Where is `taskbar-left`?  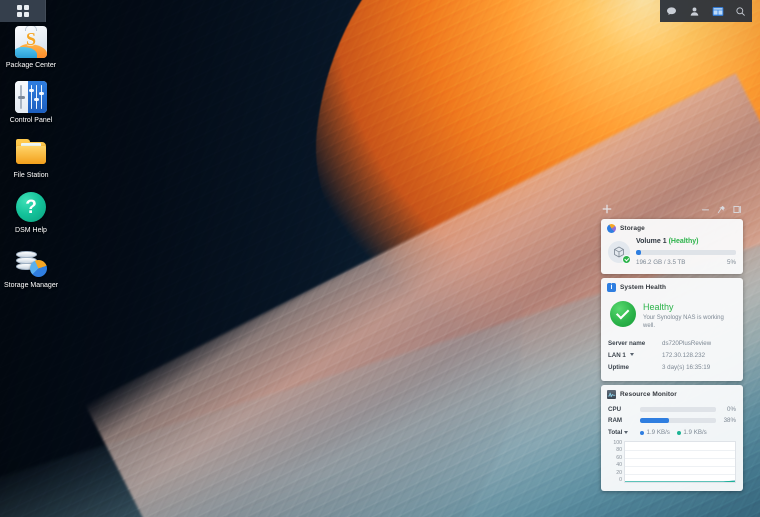
taskbar-left is located at coordinates (23, 11).